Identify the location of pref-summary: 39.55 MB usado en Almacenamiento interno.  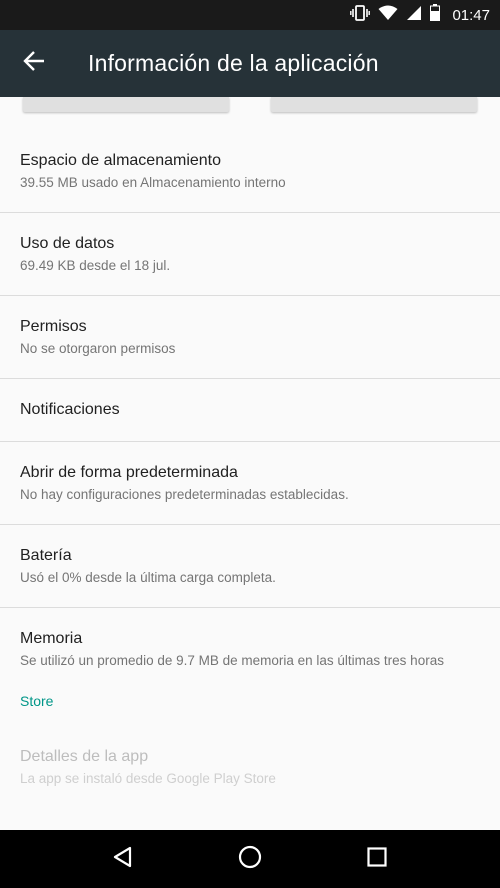
(153, 182).